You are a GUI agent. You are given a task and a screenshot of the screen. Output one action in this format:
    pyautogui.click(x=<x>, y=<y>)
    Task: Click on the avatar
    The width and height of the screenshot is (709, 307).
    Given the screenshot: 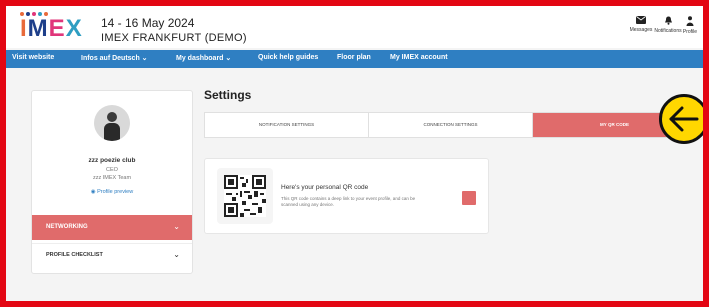 What is the action you would take?
    pyautogui.click(x=112, y=123)
    